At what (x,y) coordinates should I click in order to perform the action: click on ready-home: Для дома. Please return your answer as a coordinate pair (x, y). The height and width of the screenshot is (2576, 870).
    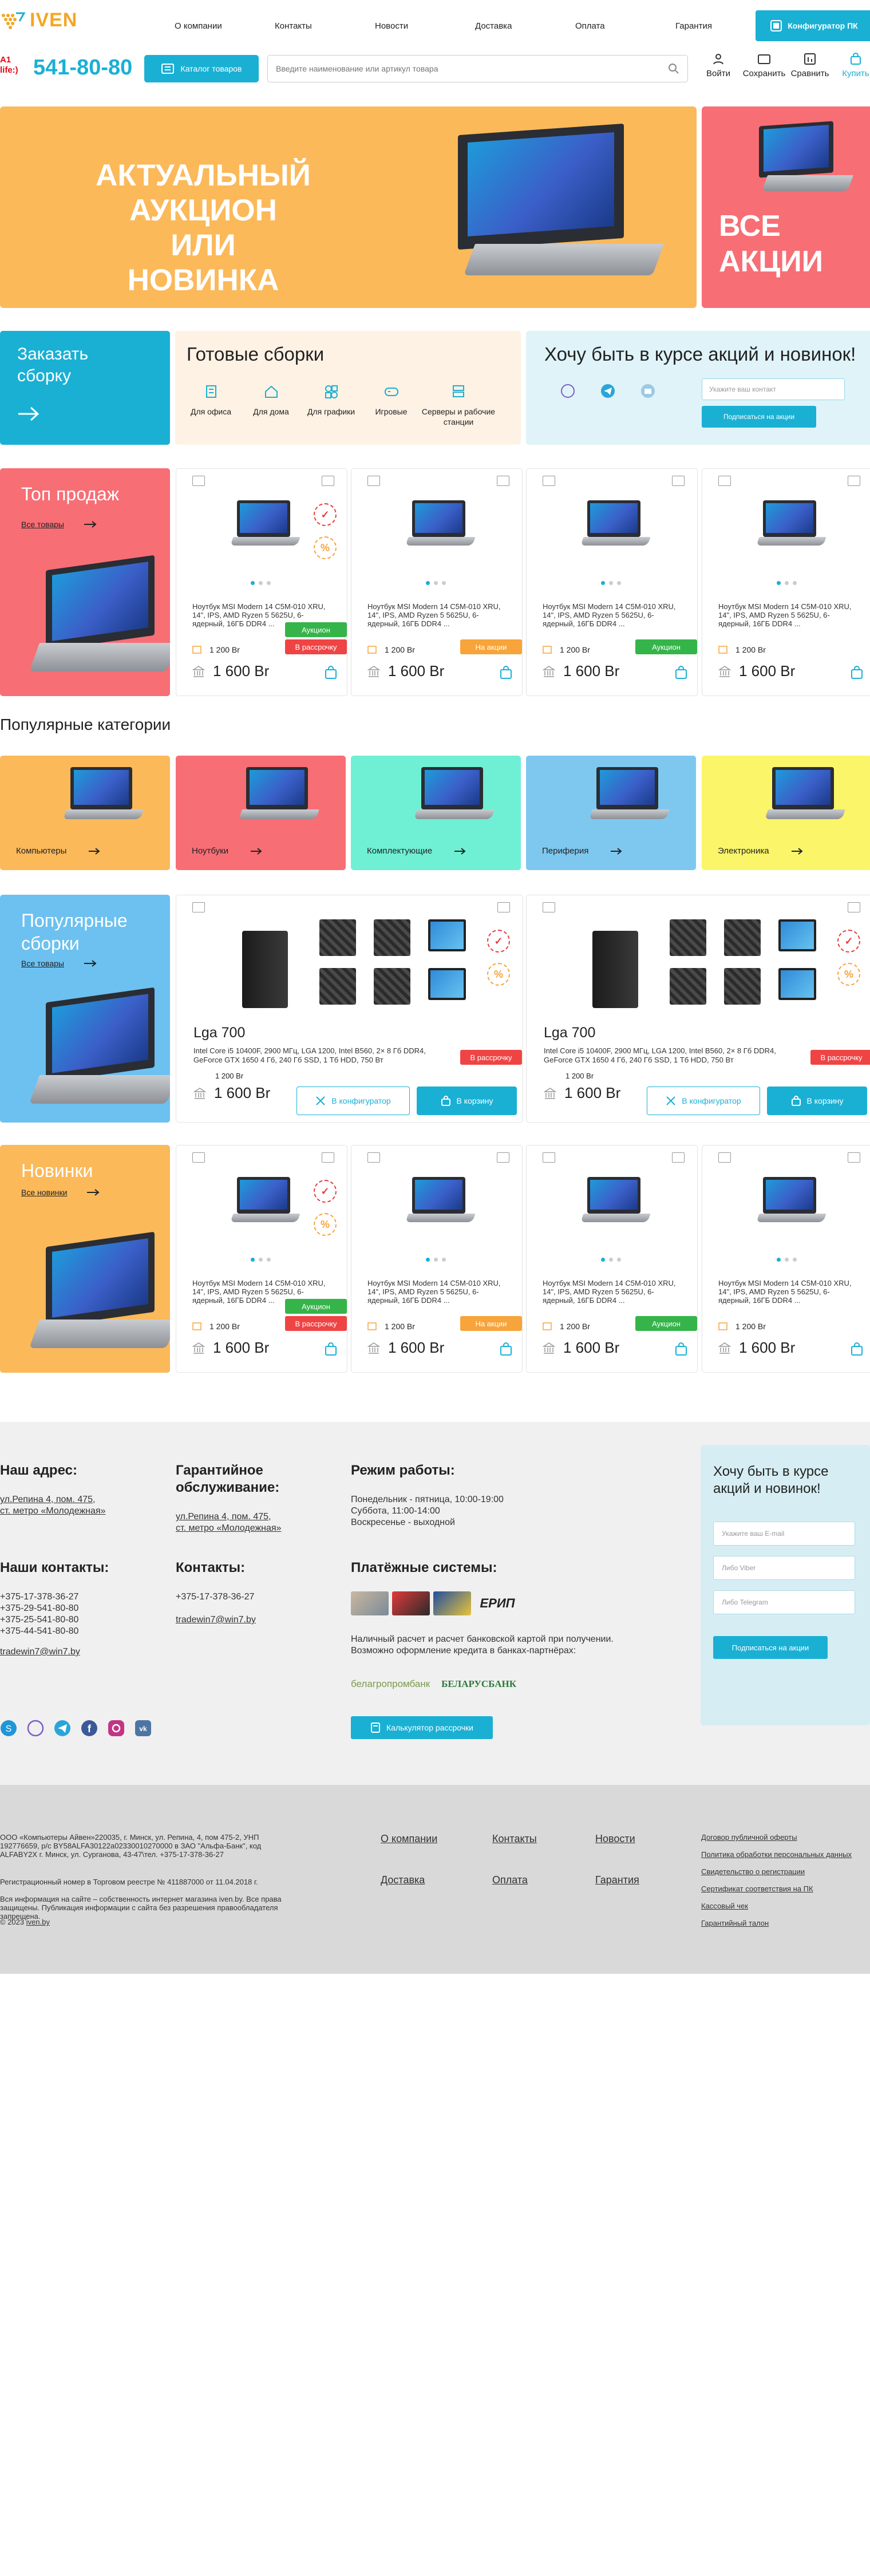
    Looking at the image, I should click on (271, 405).